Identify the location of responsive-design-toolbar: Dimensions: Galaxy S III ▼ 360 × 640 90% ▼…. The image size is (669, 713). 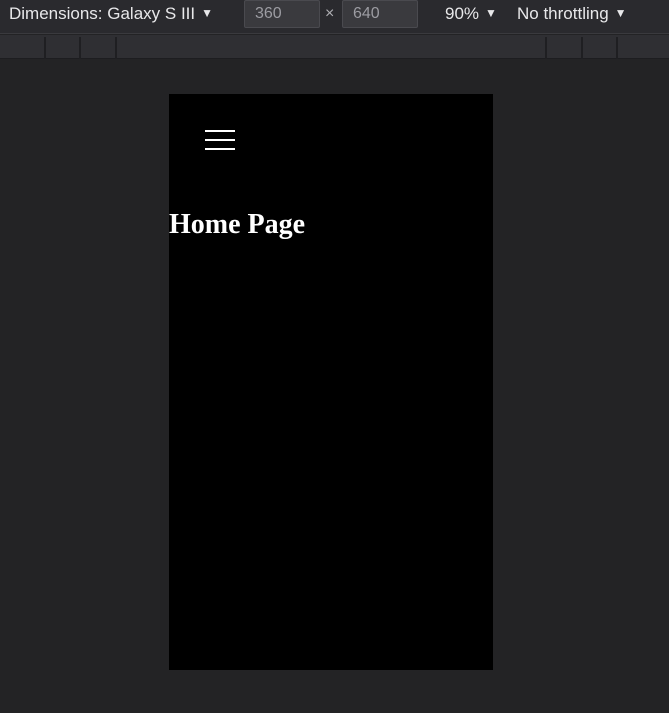
(334, 17).